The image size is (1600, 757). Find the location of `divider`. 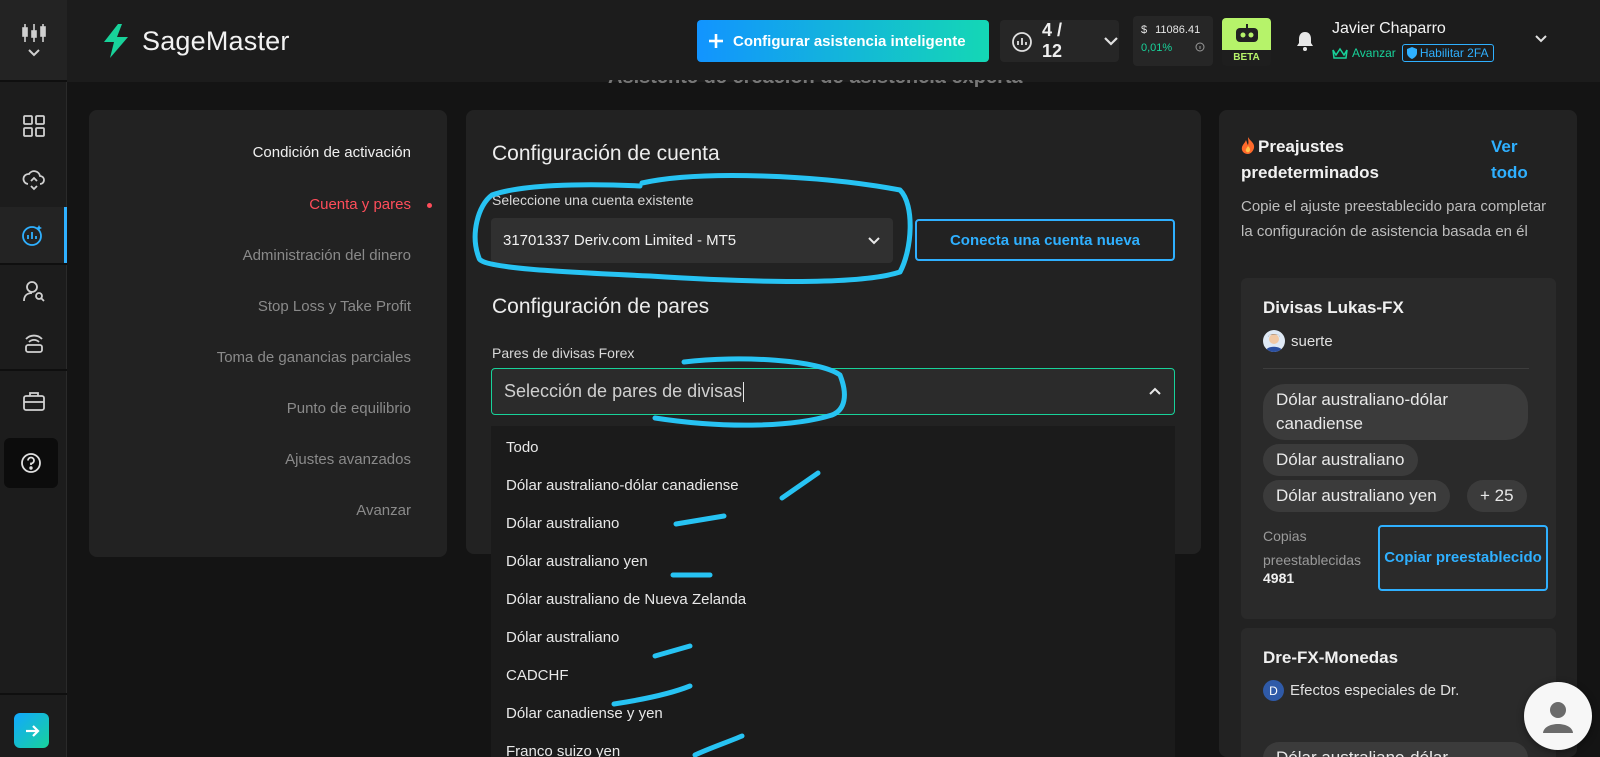

divider is located at coordinates (1396, 368).